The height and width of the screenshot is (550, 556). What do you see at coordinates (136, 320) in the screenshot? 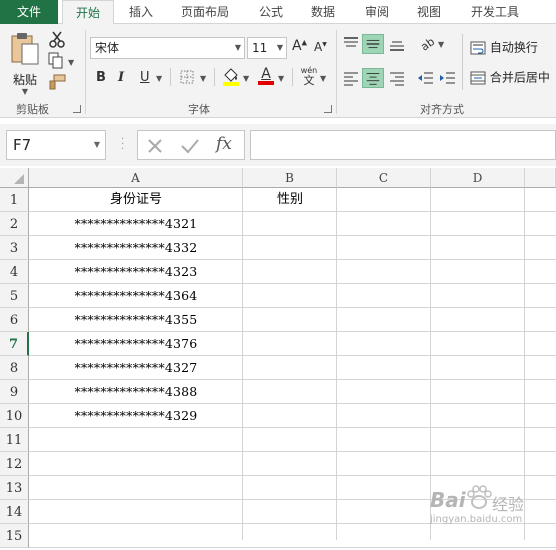
I see `cell-a: **************4355` at bounding box center [136, 320].